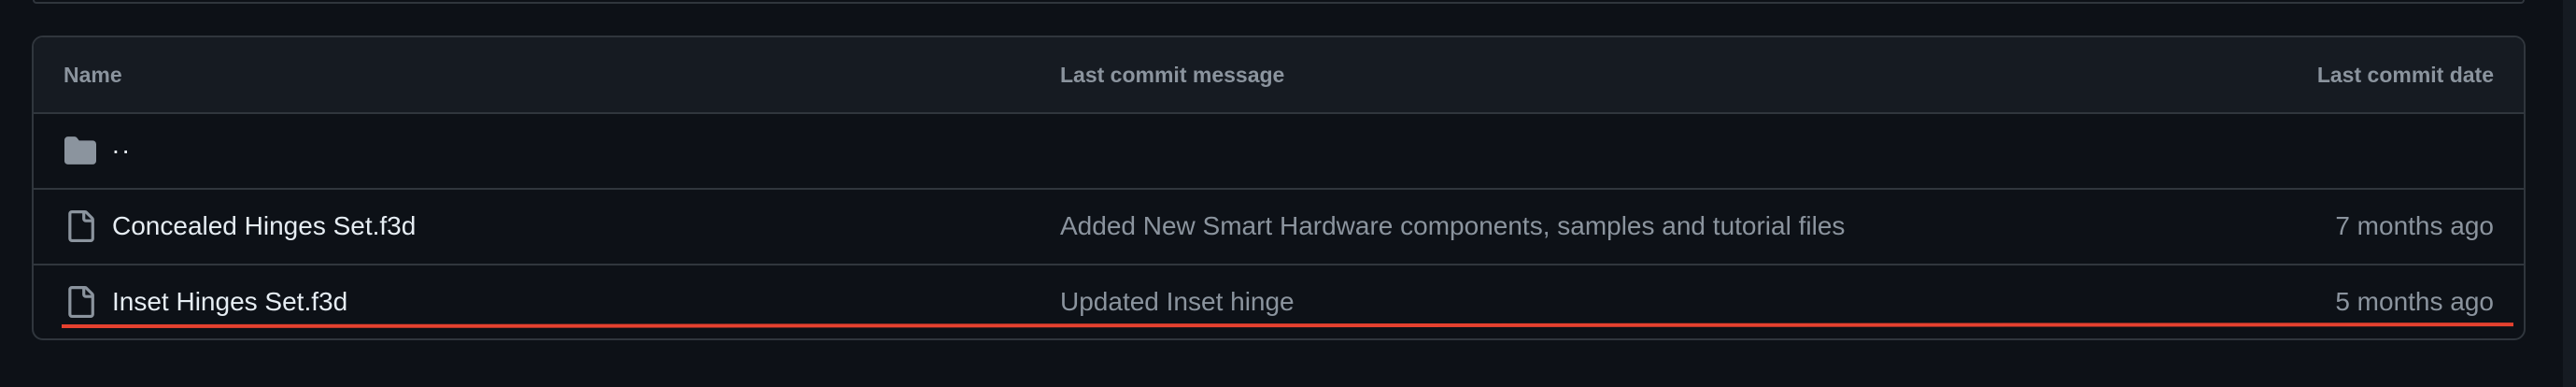 This screenshot has height=387, width=2576. Describe the element at coordinates (264, 226) in the screenshot. I see `file-name-link: Concealed Hinges Set.f3d` at that location.